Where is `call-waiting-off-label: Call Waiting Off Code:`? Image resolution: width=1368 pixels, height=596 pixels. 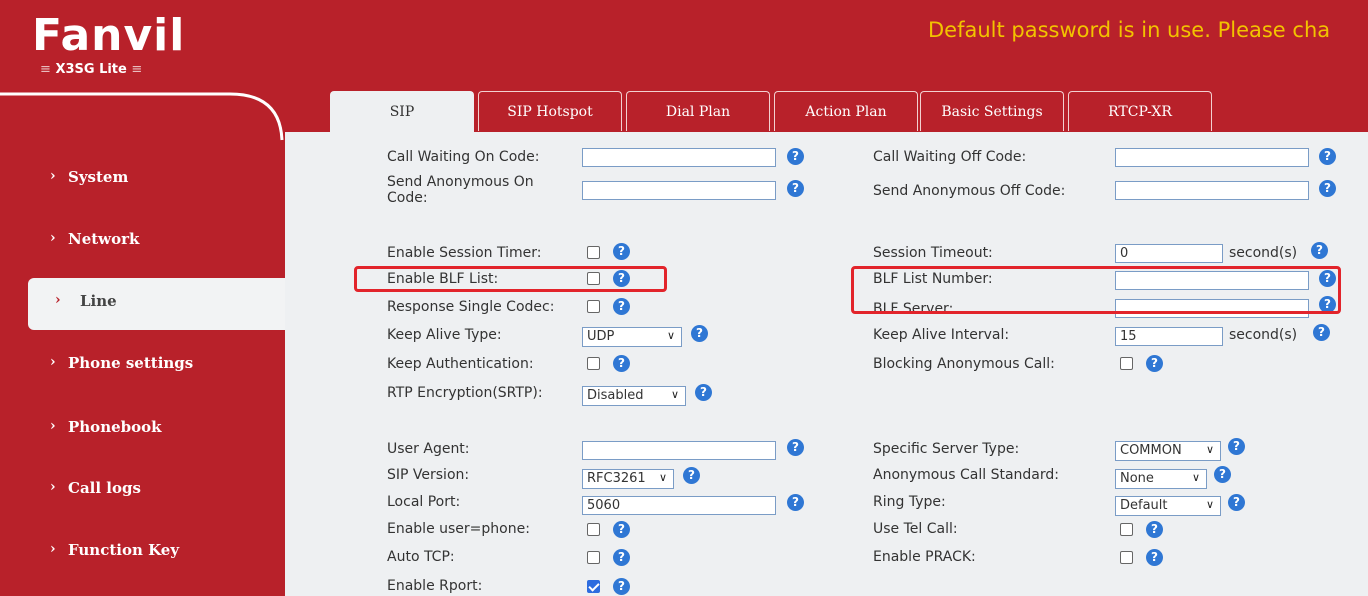 call-waiting-off-label: Call Waiting Off Code: is located at coordinates (950, 157).